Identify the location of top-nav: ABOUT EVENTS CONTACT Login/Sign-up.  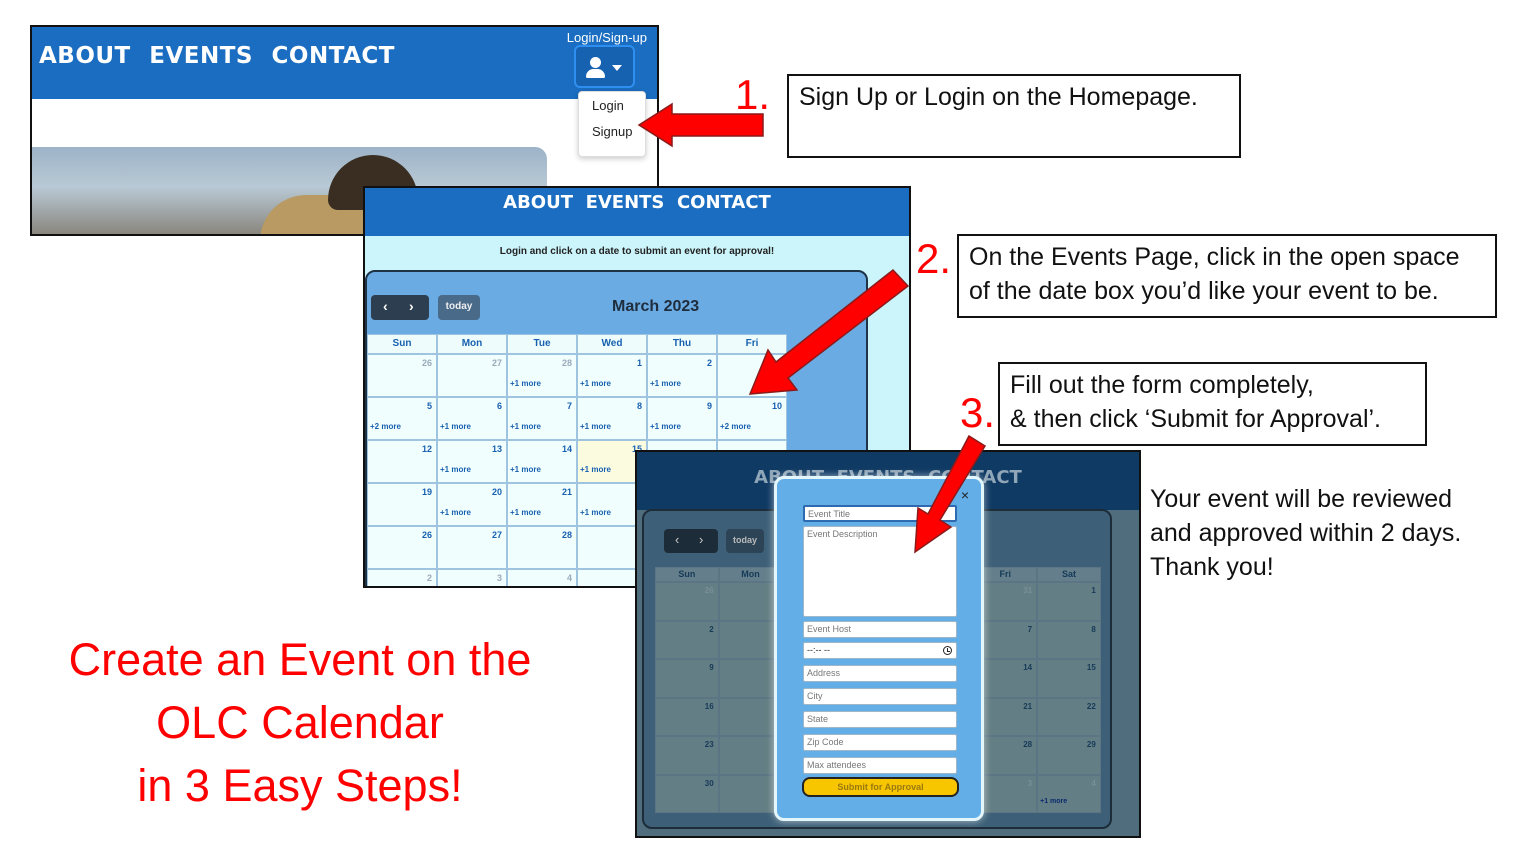
(344, 63).